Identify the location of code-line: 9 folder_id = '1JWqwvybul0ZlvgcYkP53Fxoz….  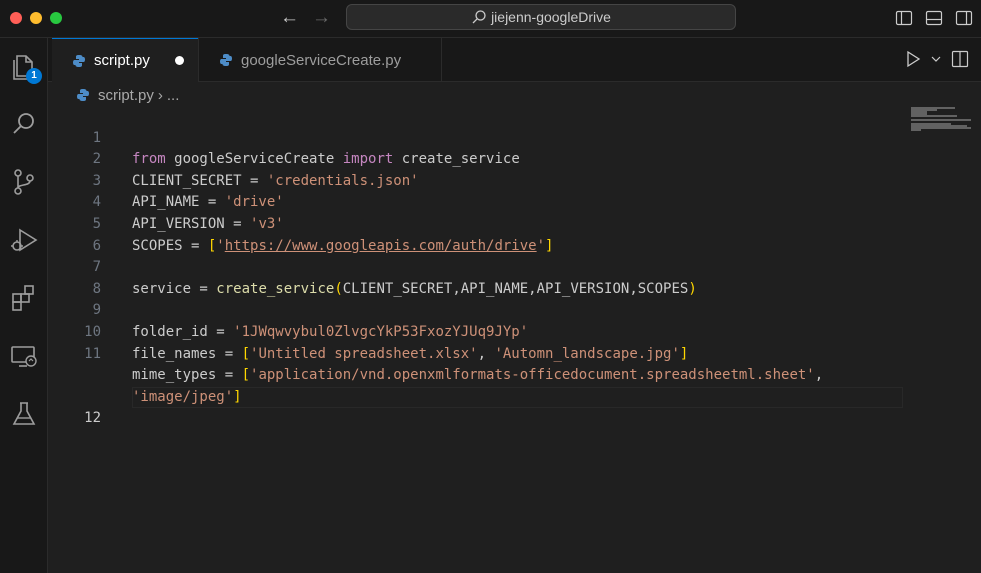
(475, 309).